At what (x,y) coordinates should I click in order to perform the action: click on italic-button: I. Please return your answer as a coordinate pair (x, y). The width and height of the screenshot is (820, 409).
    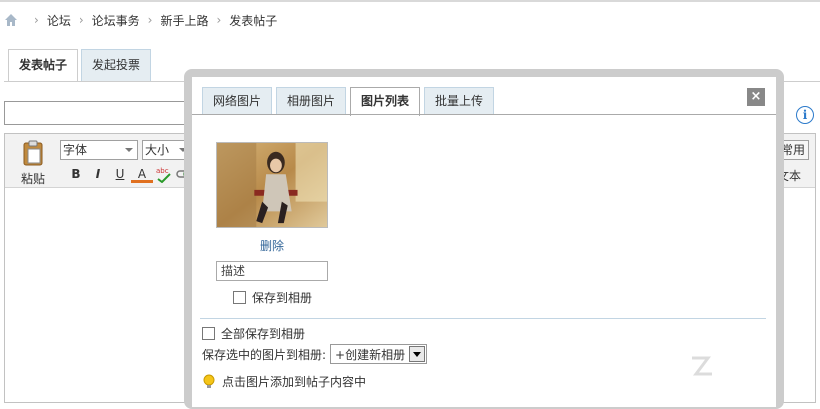
    Looking at the image, I should click on (98, 174).